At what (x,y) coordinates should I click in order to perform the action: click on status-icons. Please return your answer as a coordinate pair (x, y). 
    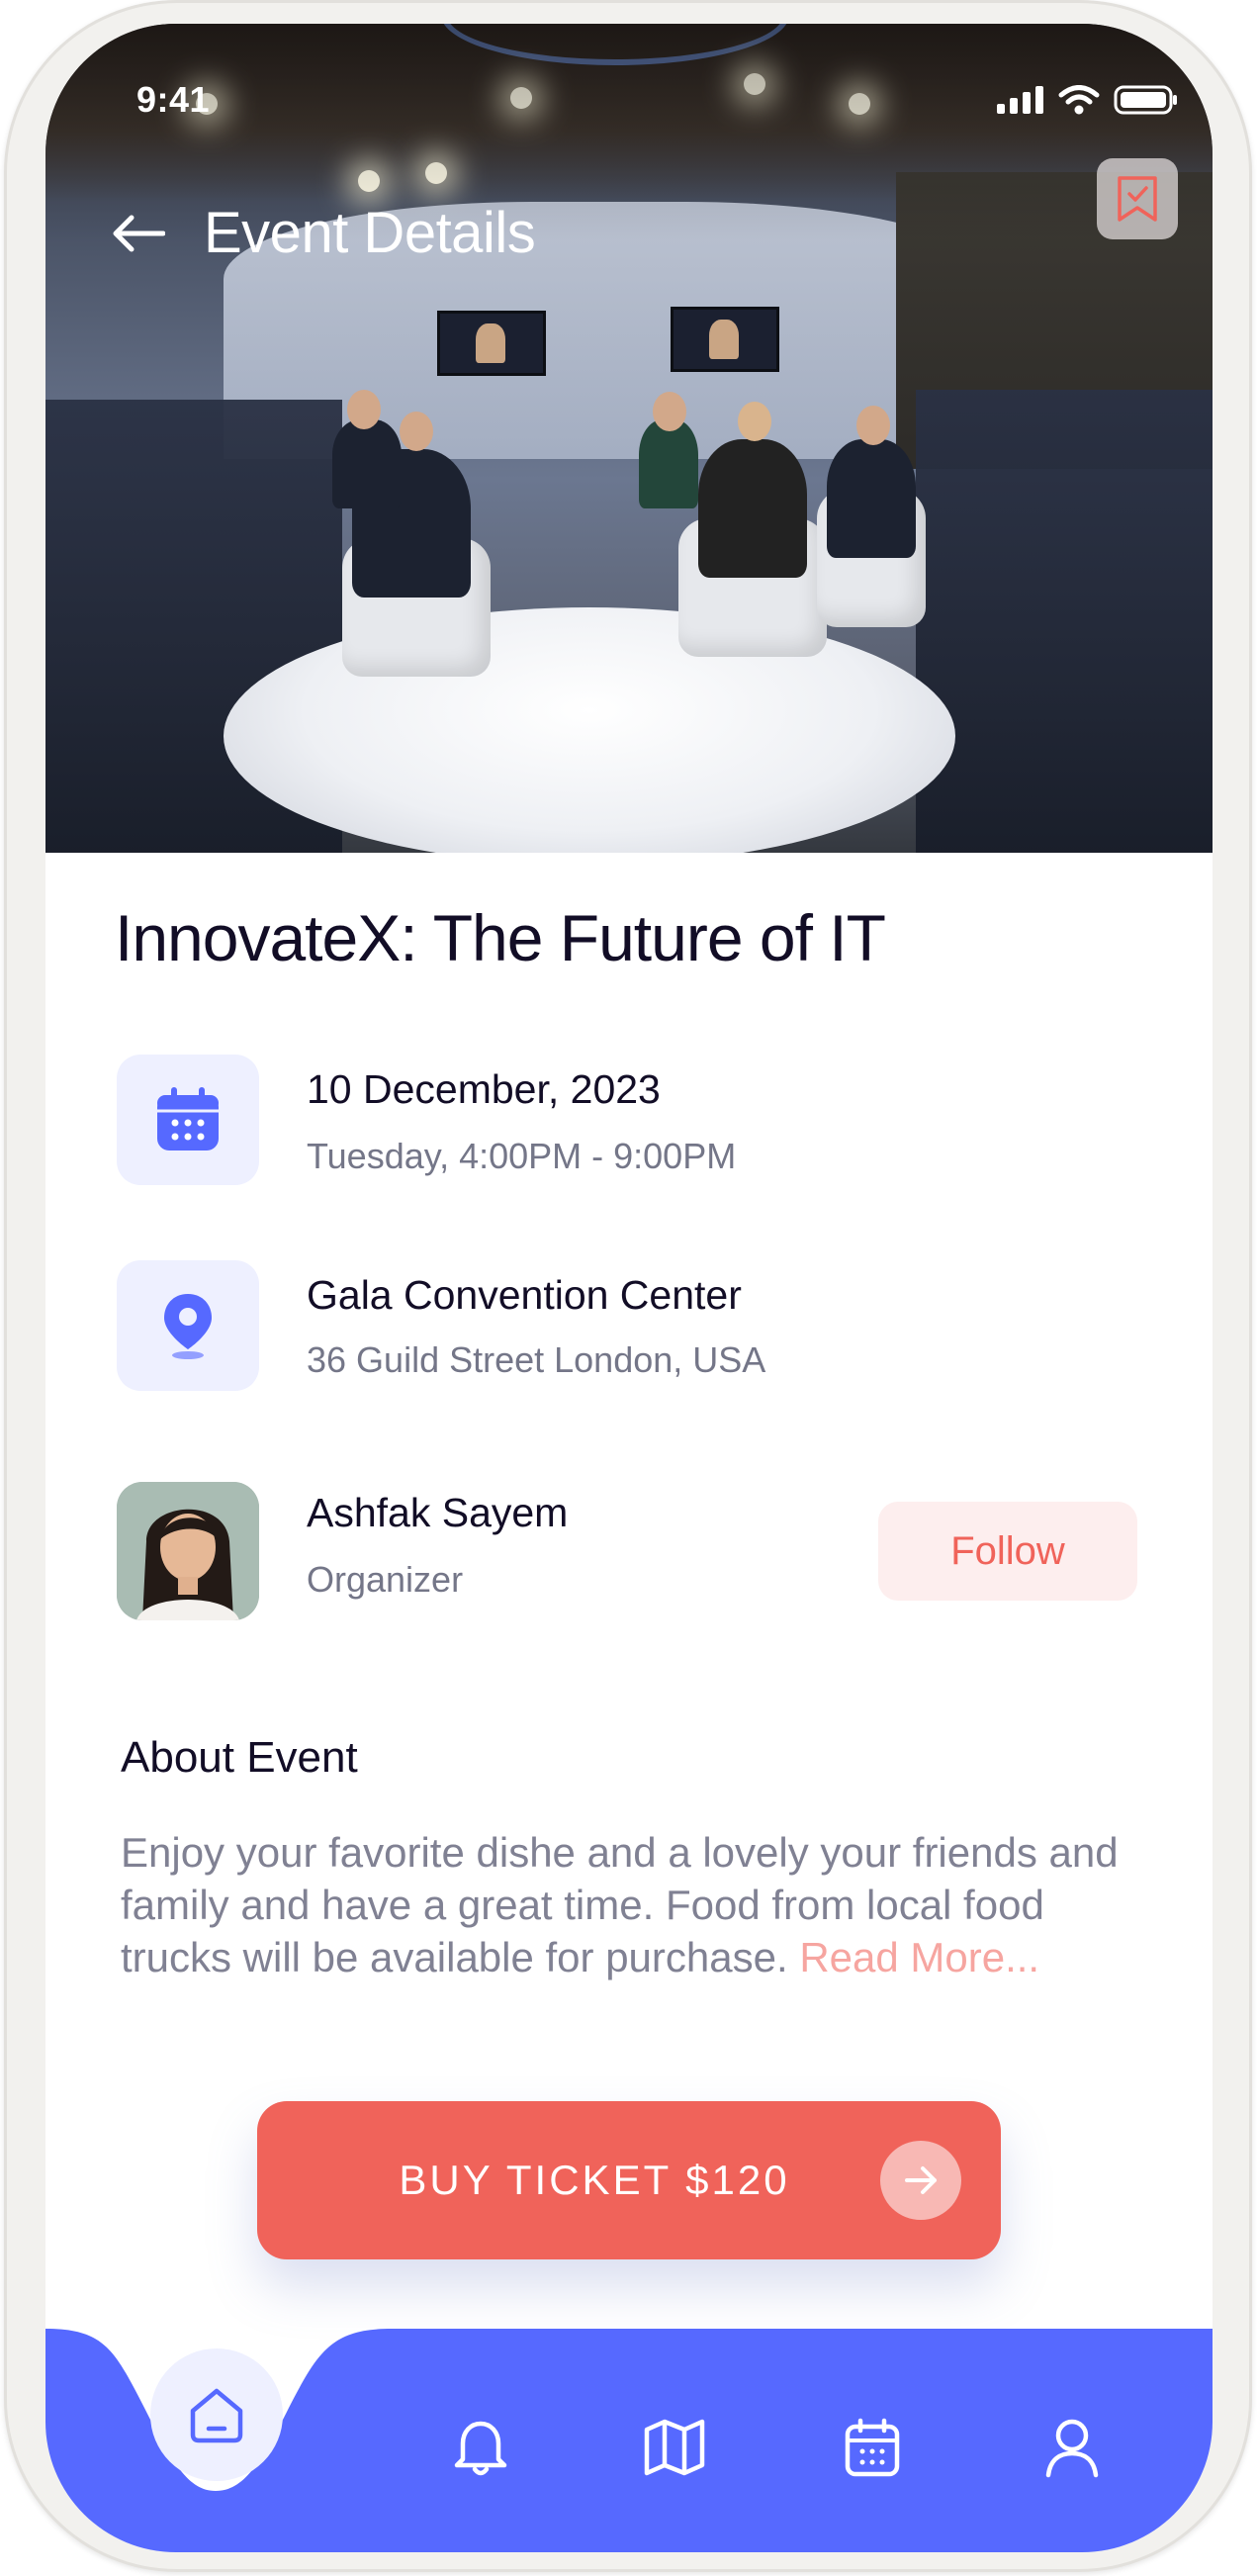
    Looking at the image, I should click on (1088, 100).